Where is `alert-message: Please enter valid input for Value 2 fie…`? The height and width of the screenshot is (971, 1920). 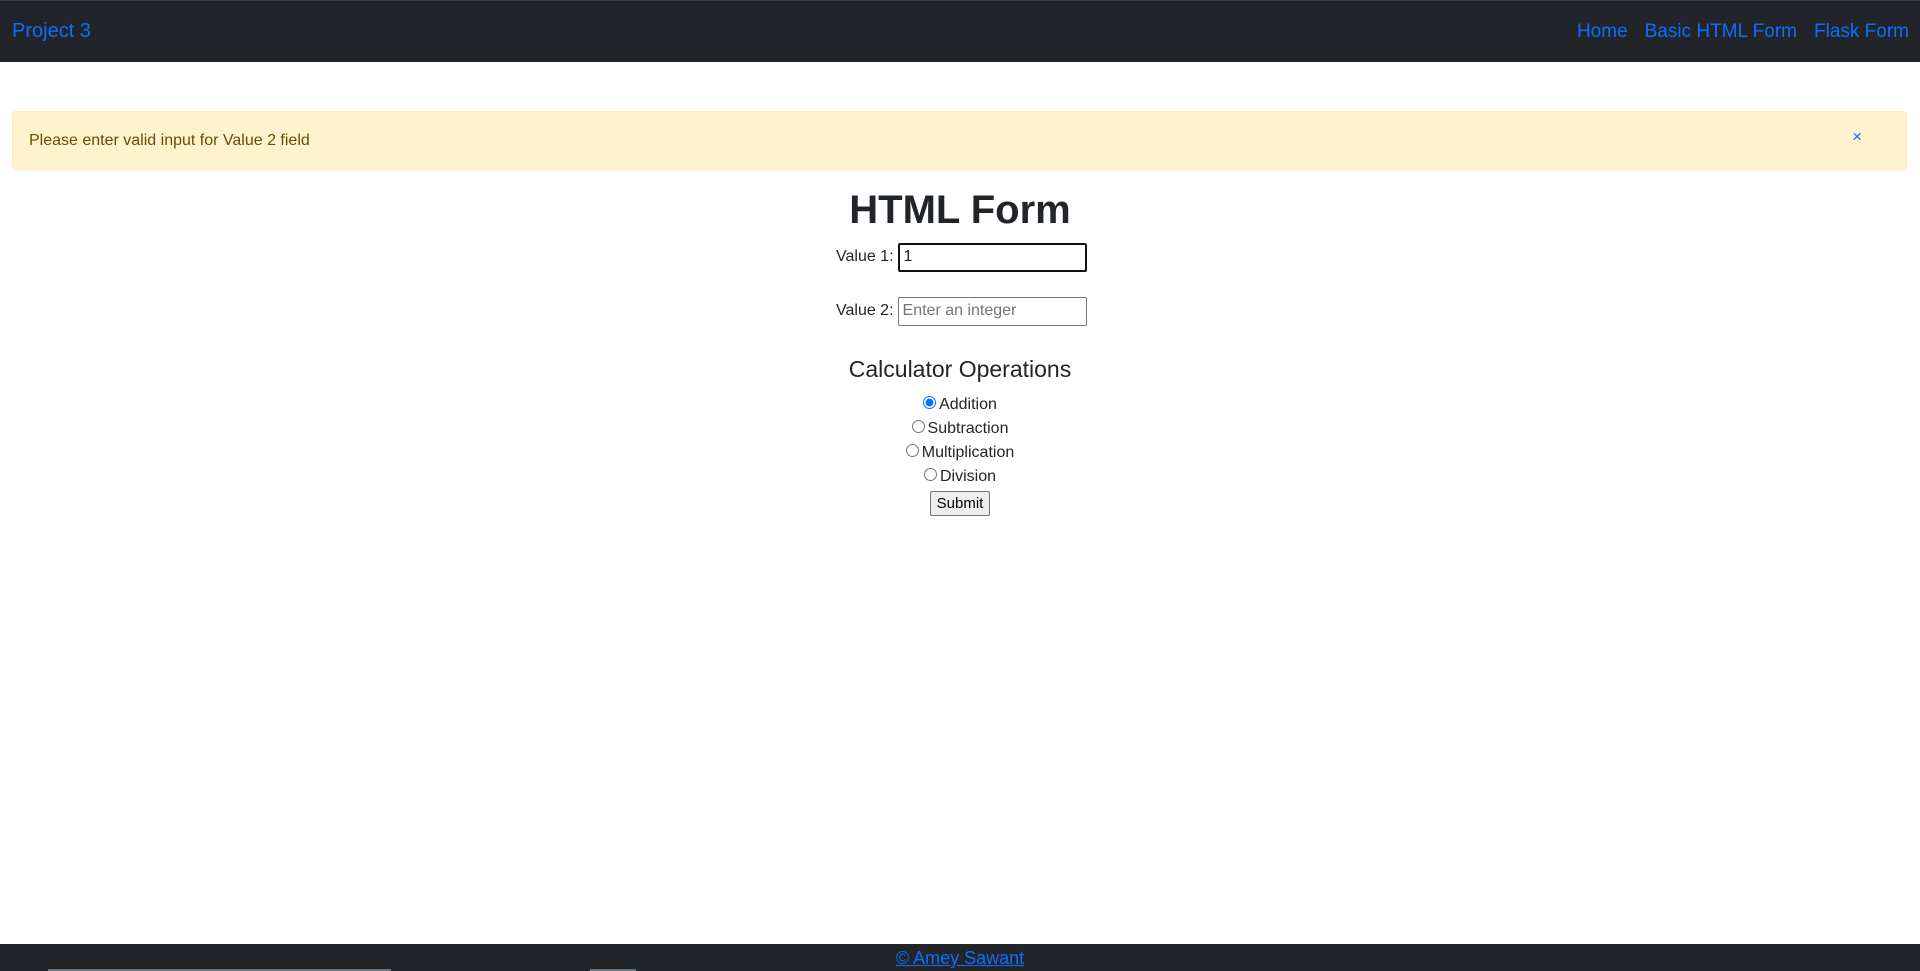
alert-message: Please enter valid input for Value 2 fie… is located at coordinates (169, 140).